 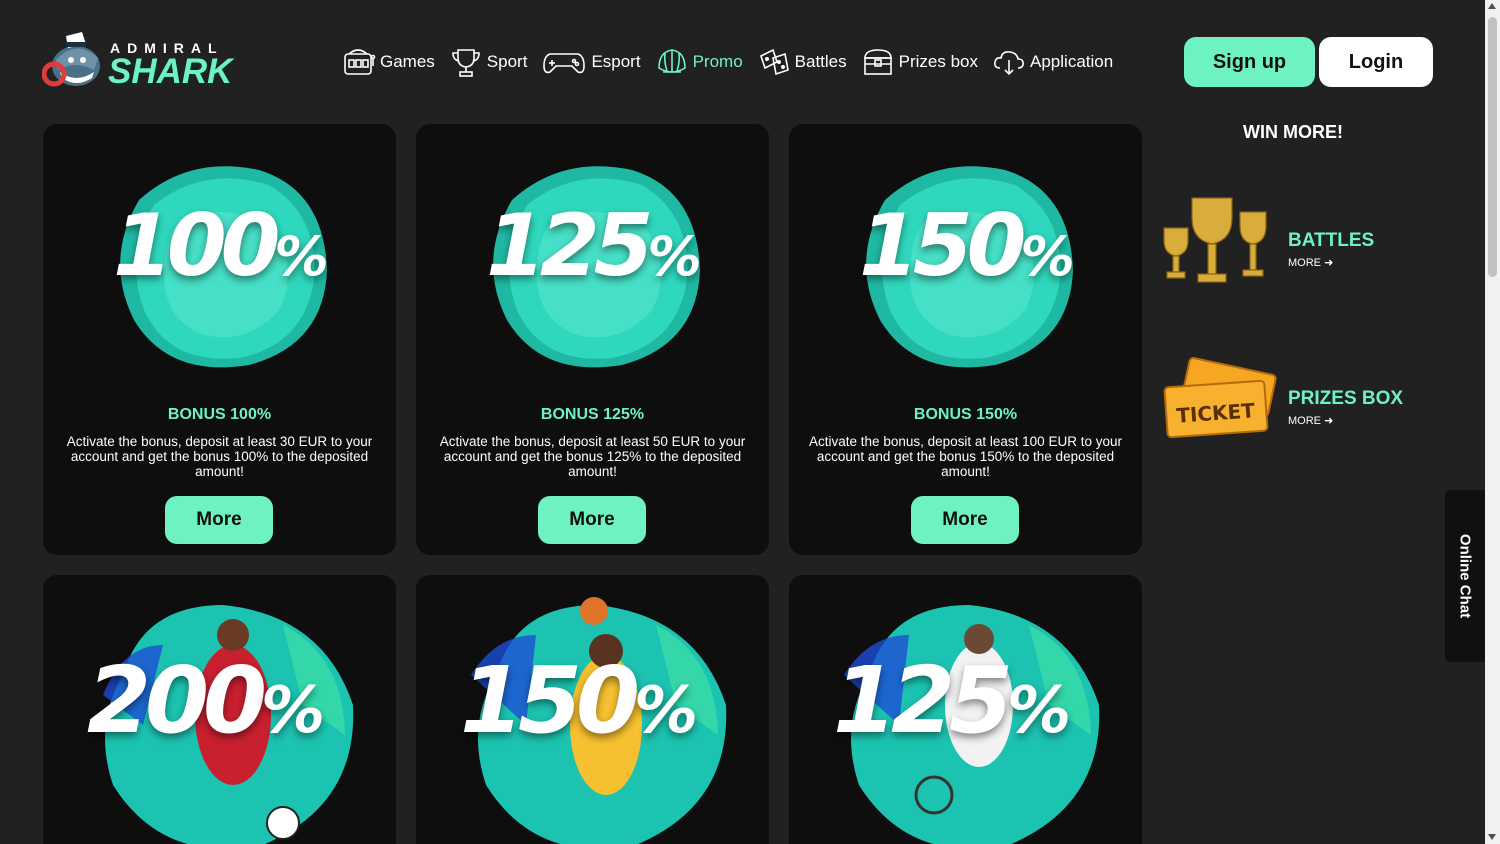 I want to click on nav-games: Games, so click(x=388, y=62).